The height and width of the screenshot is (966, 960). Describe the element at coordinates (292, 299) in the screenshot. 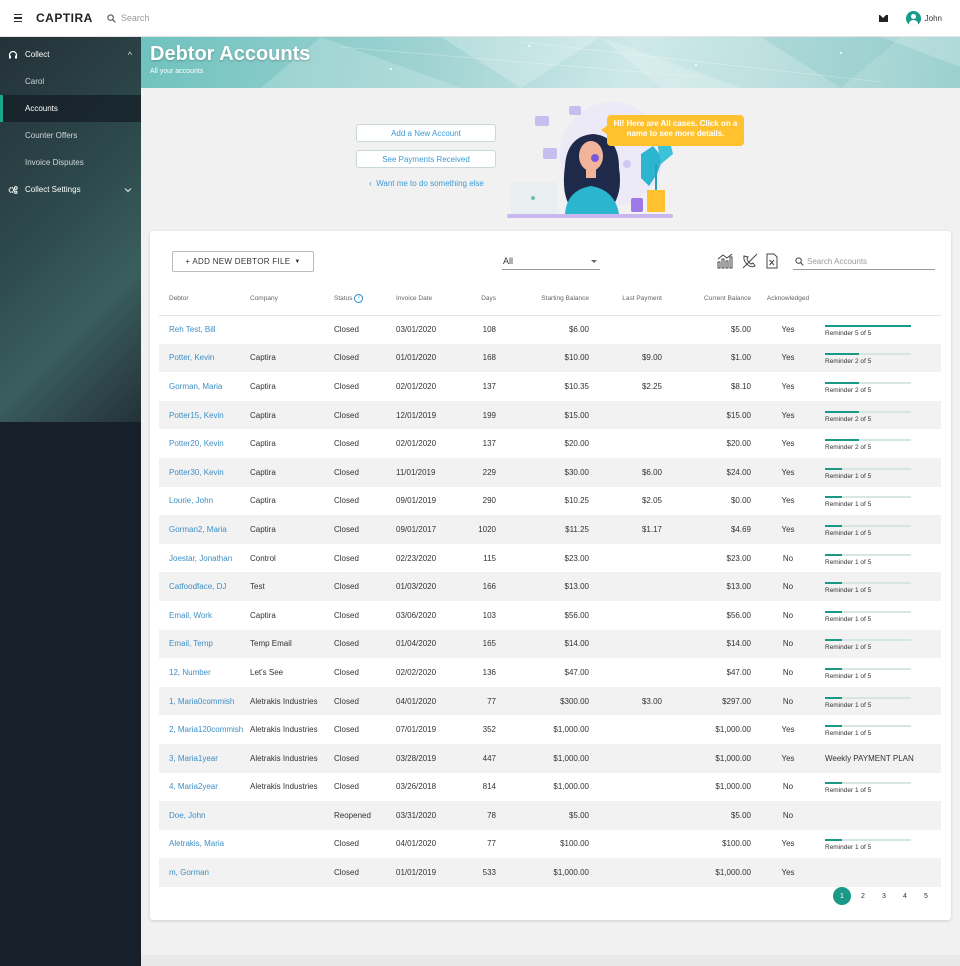

I see `column-header-company: Company` at that location.